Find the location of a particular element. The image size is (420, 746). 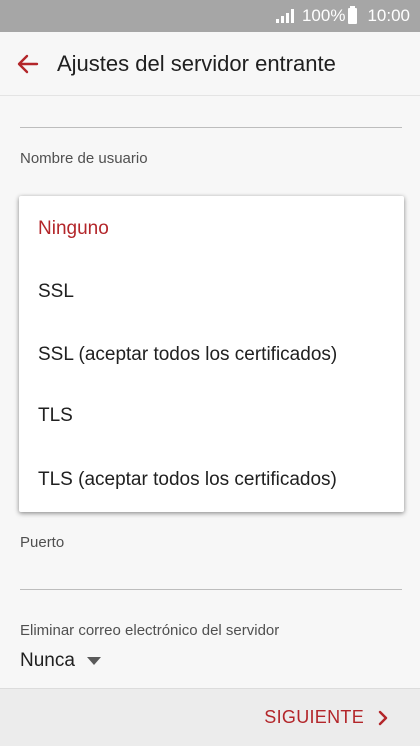

clock: 10:00 is located at coordinates (388, 15).